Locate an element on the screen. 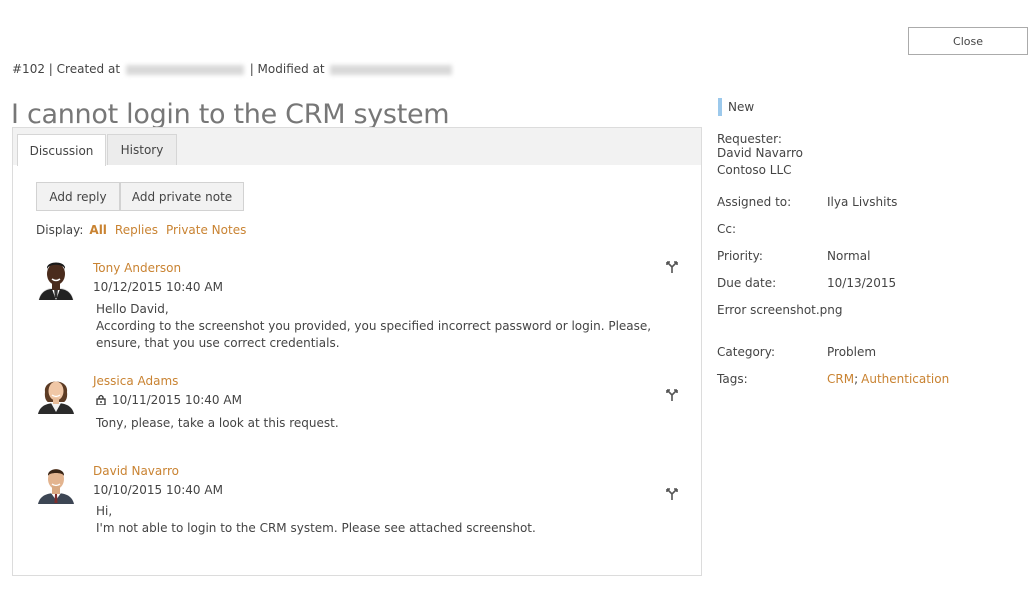 This screenshot has height=594, width=1032. assigned-label: Assigned to: is located at coordinates (754, 202).